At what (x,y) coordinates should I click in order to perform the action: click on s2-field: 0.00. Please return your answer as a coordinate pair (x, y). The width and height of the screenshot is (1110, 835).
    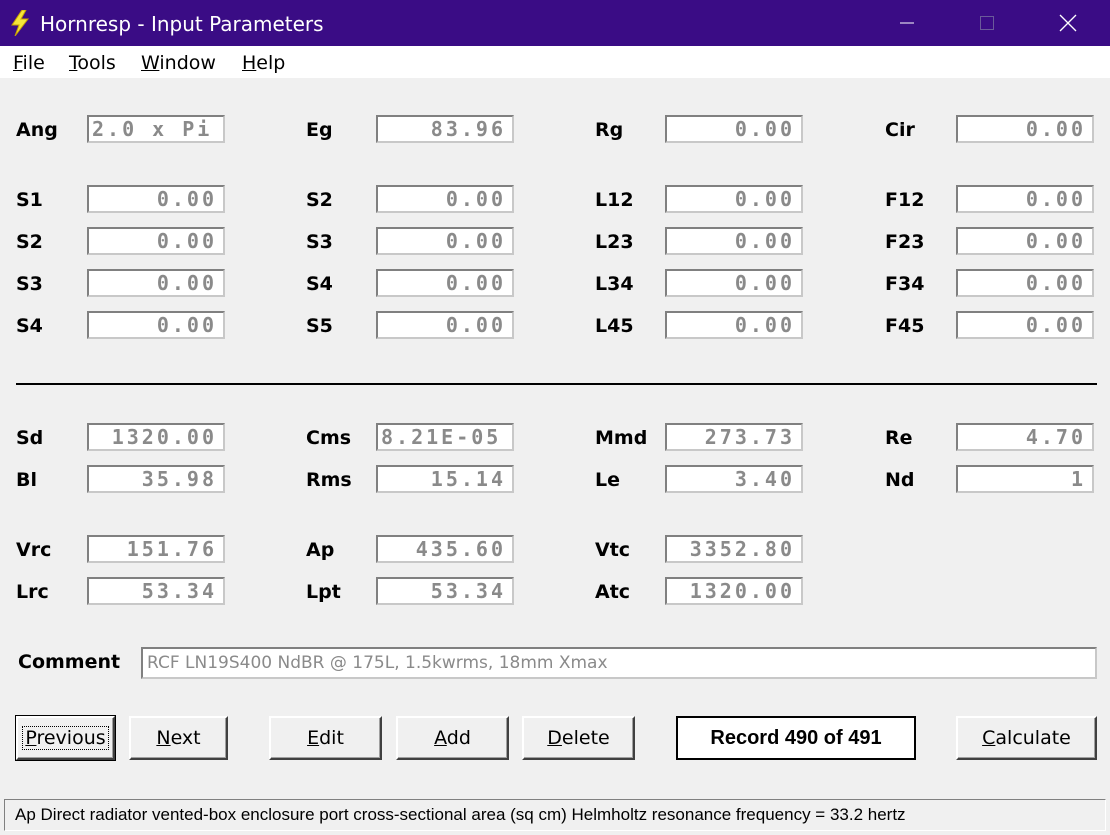
    Looking at the image, I should click on (445, 199).